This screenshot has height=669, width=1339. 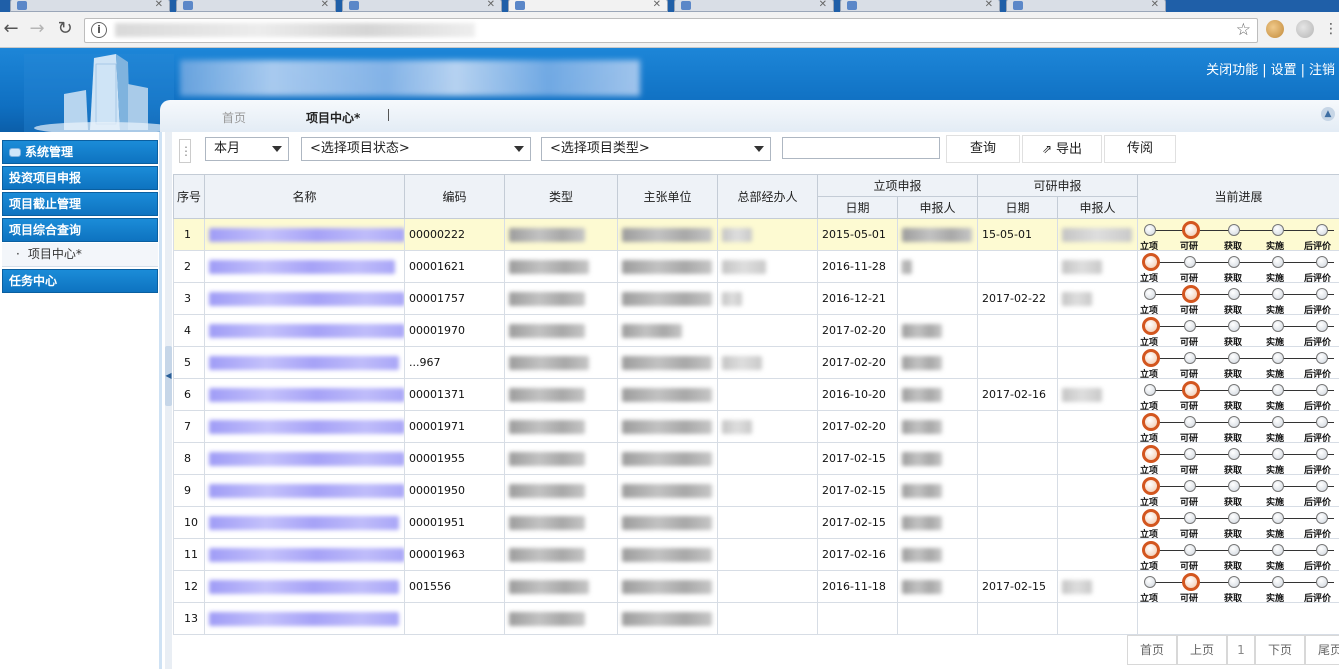 What do you see at coordinates (756, 234) in the screenshot?
I see `table-row: 1 00000222 2015-05-01 15-05-01 立项 可研 获取 实施 后评价` at bounding box center [756, 234].